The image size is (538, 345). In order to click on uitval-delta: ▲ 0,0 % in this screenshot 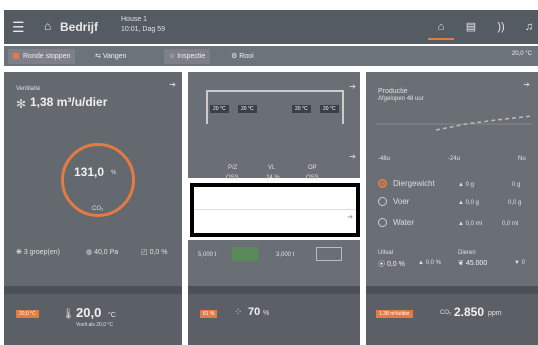, I will do `click(429, 263)`.